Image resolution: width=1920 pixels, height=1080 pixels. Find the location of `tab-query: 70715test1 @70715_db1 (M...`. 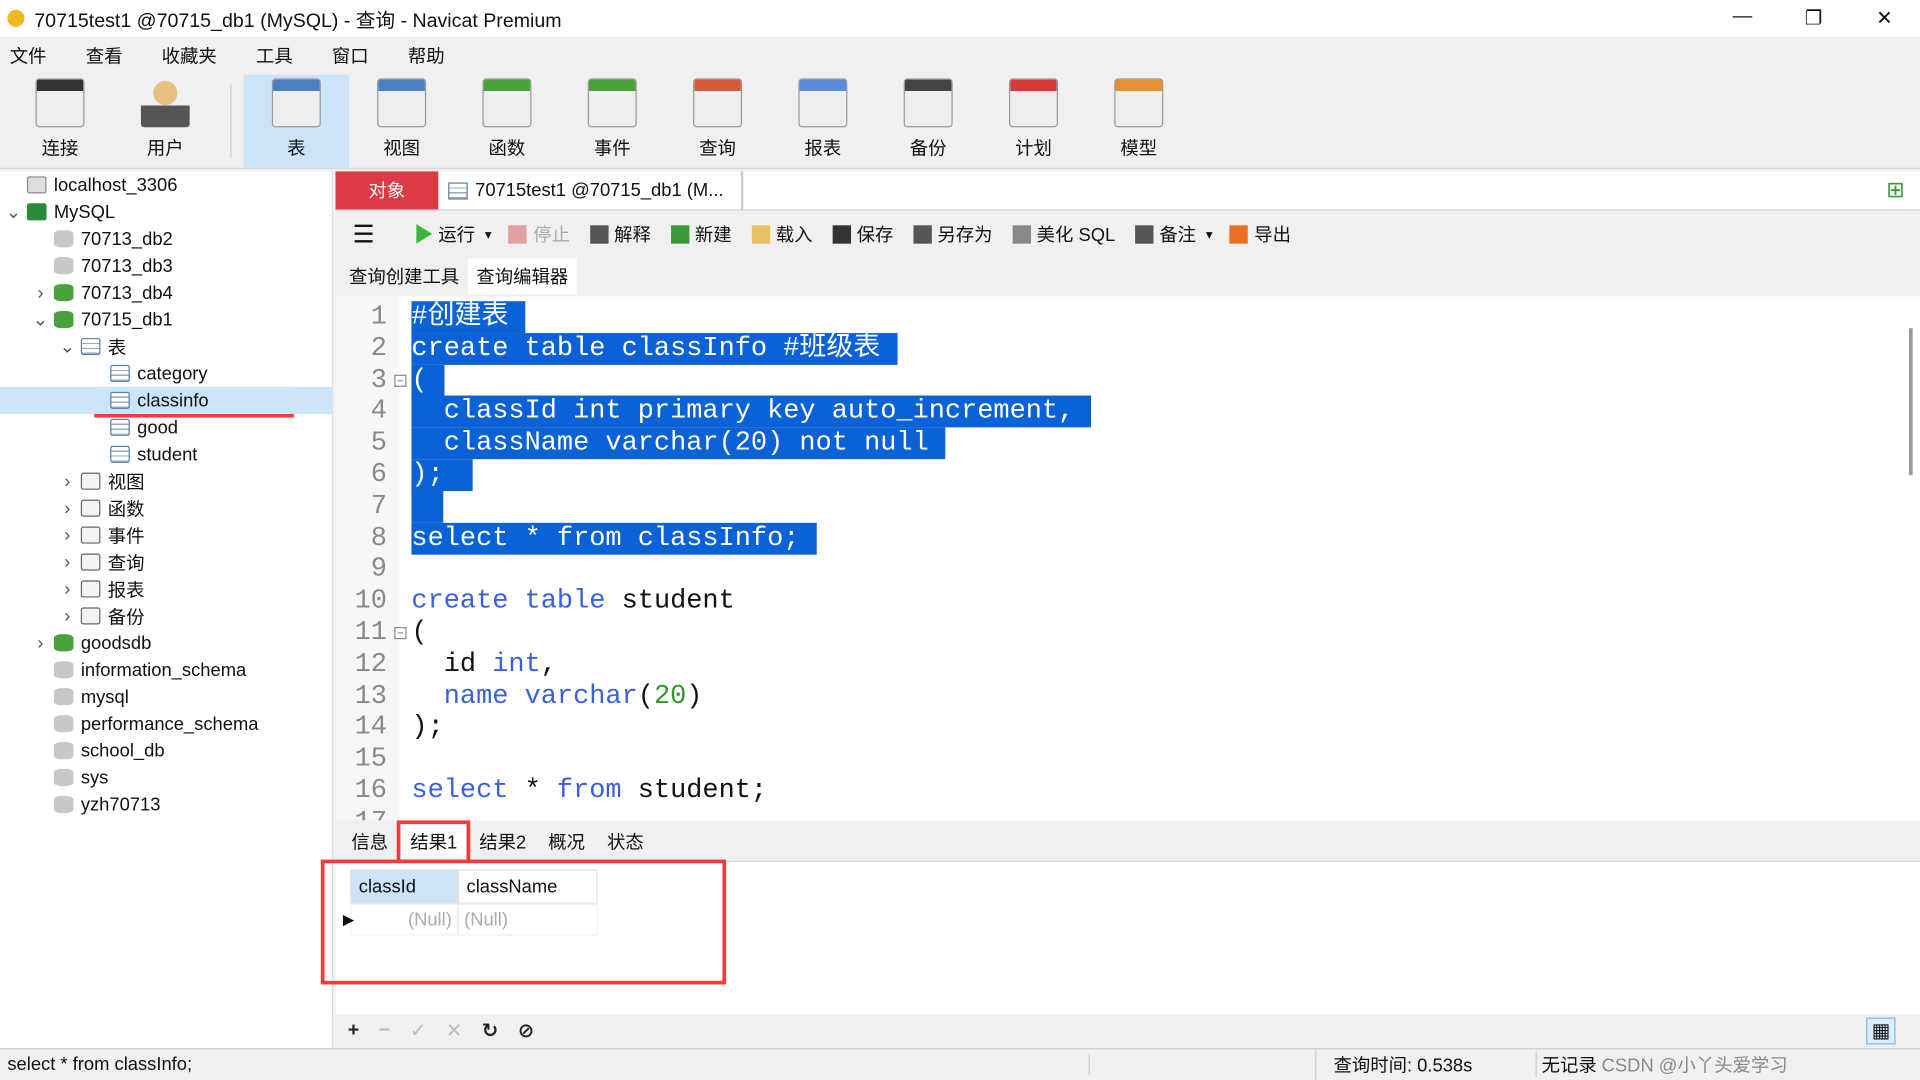

tab-query: 70715test1 @70715_db1 (M... is located at coordinates (590, 190).